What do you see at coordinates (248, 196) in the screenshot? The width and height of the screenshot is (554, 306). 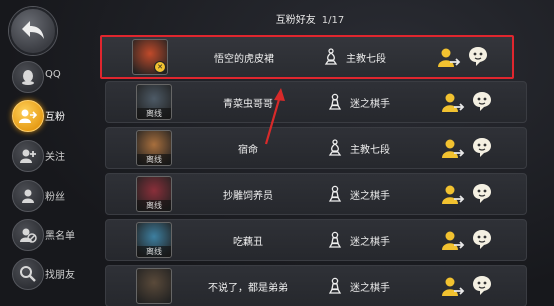 I see `friend-name: 抄雕饲养员` at bounding box center [248, 196].